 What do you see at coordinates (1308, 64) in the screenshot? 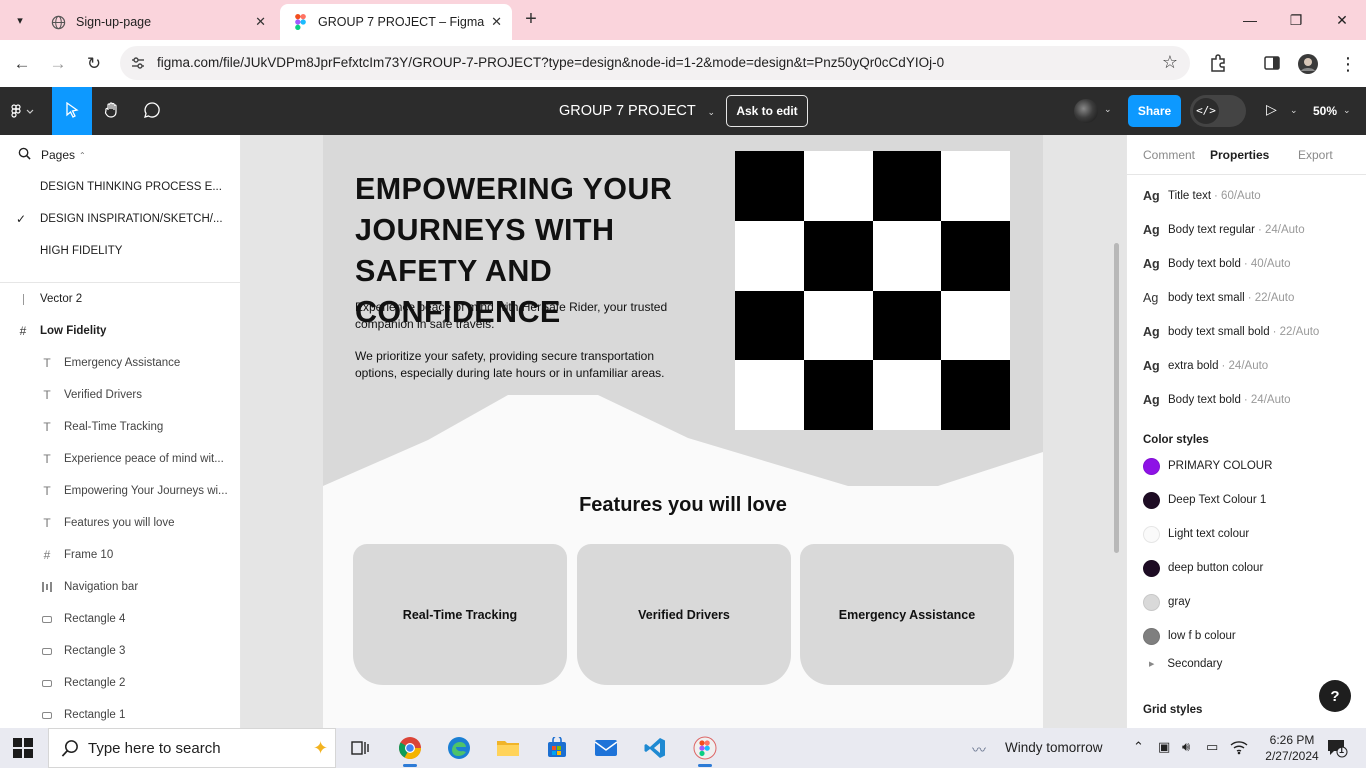
I see `profile-avatar-icon` at bounding box center [1308, 64].